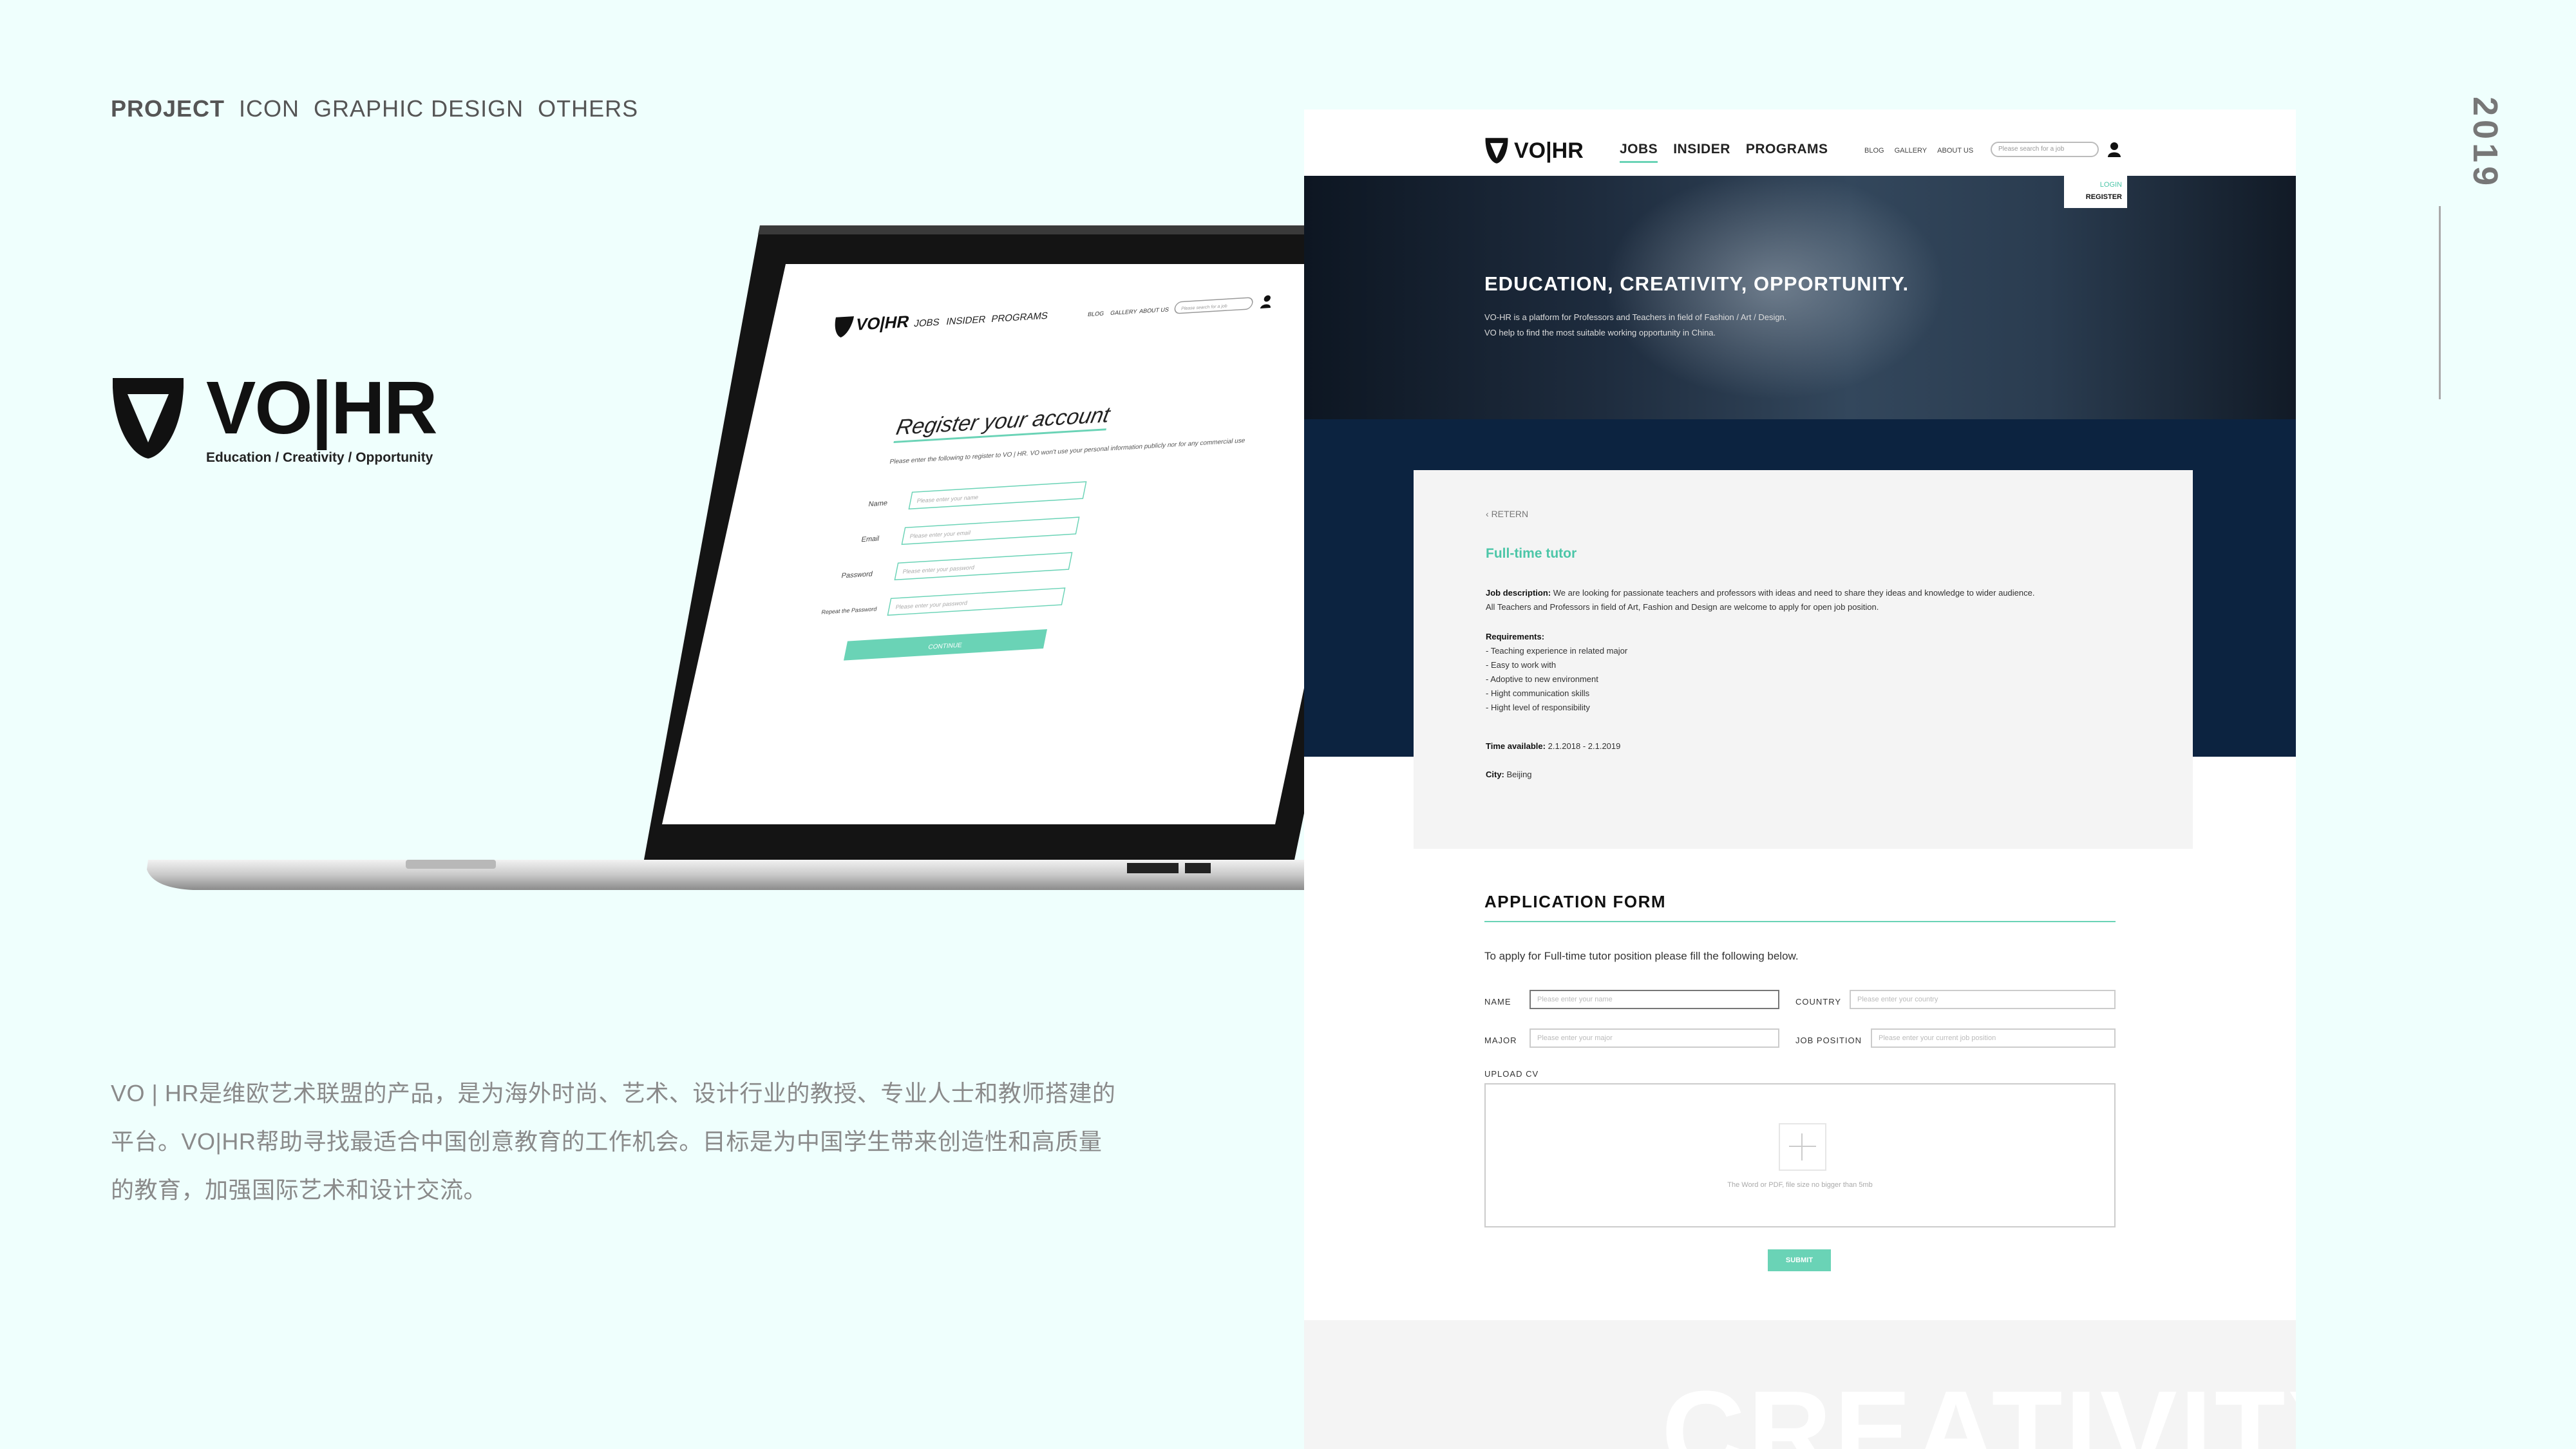  I want to click on site-nav-programs: PROGRAMS, so click(1787, 152).